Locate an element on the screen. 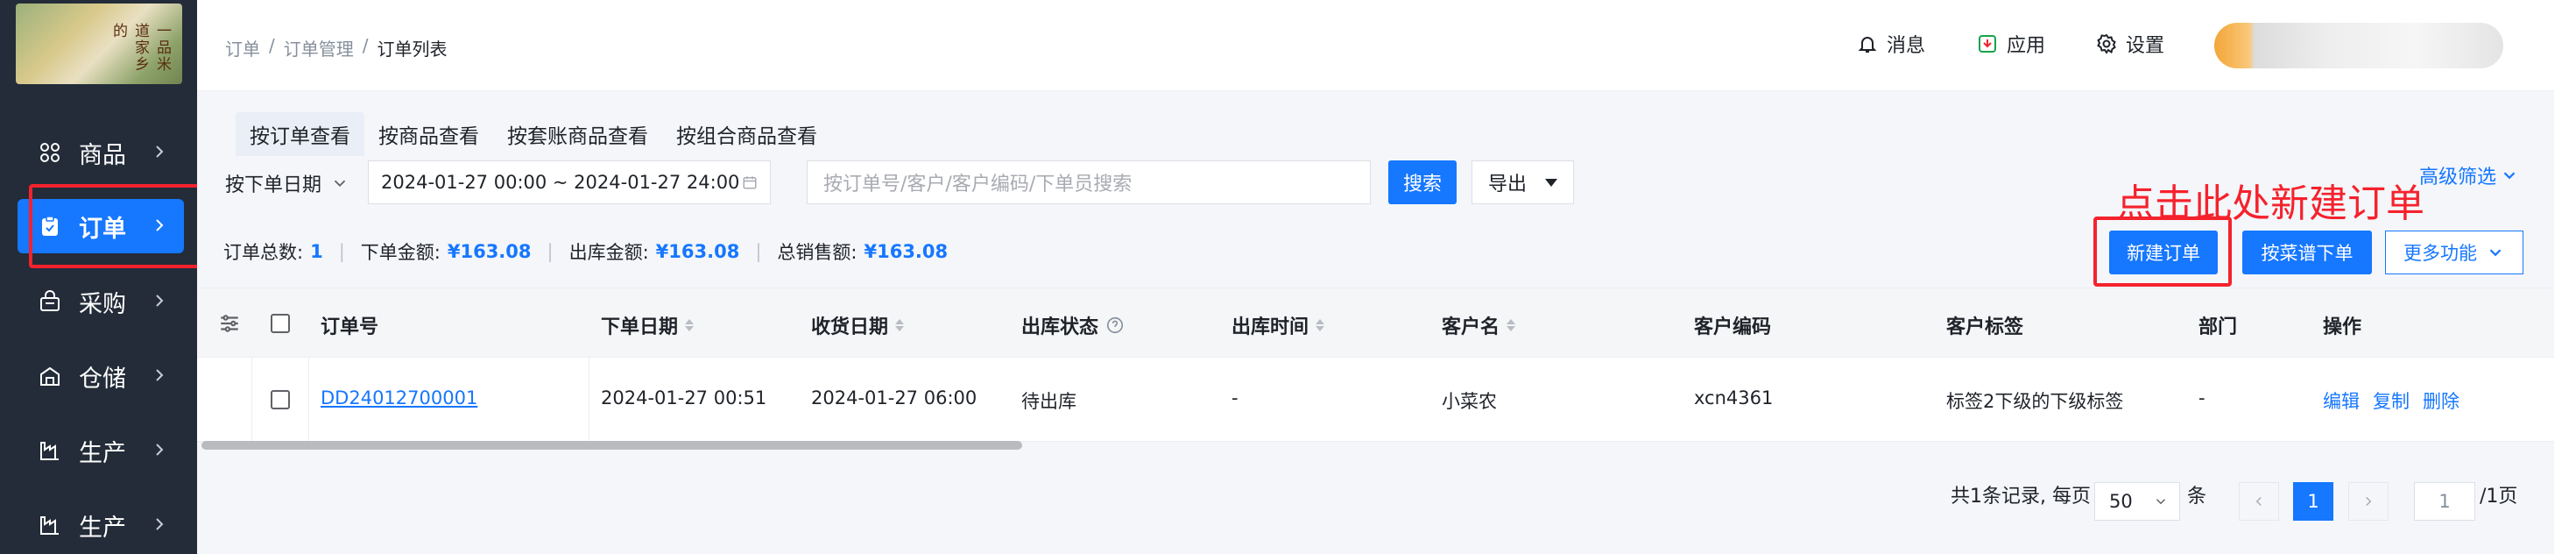 The height and width of the screenshot is (554, 2576). horizontal-scrollbar is located at coordinates (611, 445).